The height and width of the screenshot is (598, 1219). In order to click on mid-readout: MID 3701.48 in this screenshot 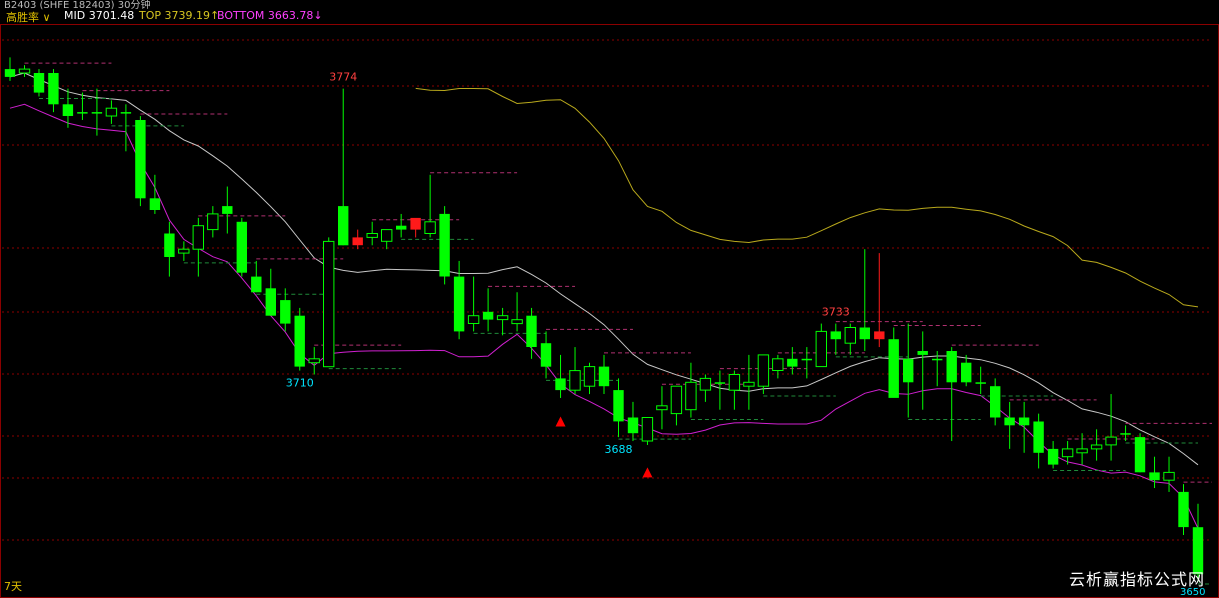, I will do `click(99, 15)`.